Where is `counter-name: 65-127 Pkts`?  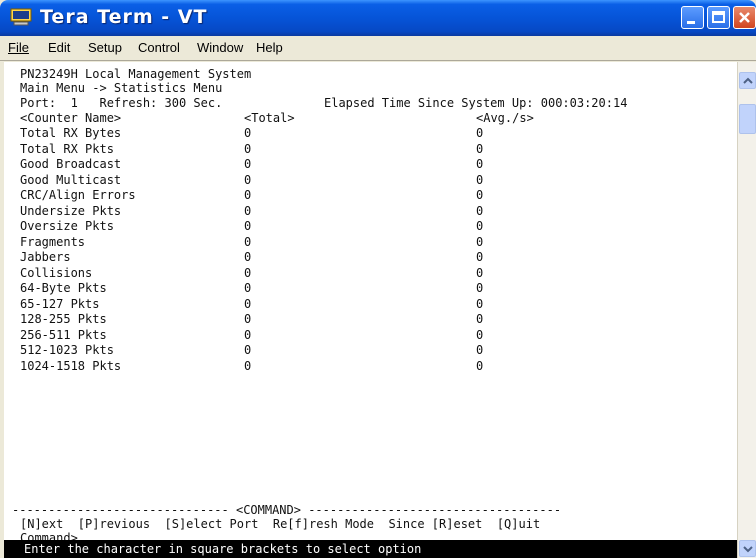 counter-name: 65-127 Pkts is located at coordinates (60, 303).